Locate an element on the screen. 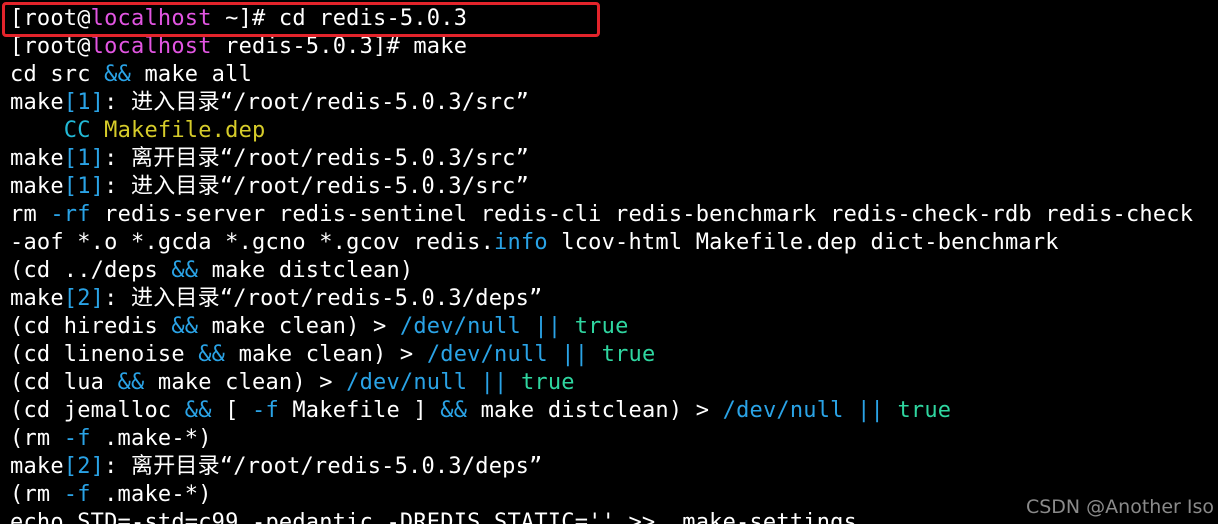 The image size is (1218, 524). terminal-text-segment: (cd jemalloc is located at coordinates (97, 410).